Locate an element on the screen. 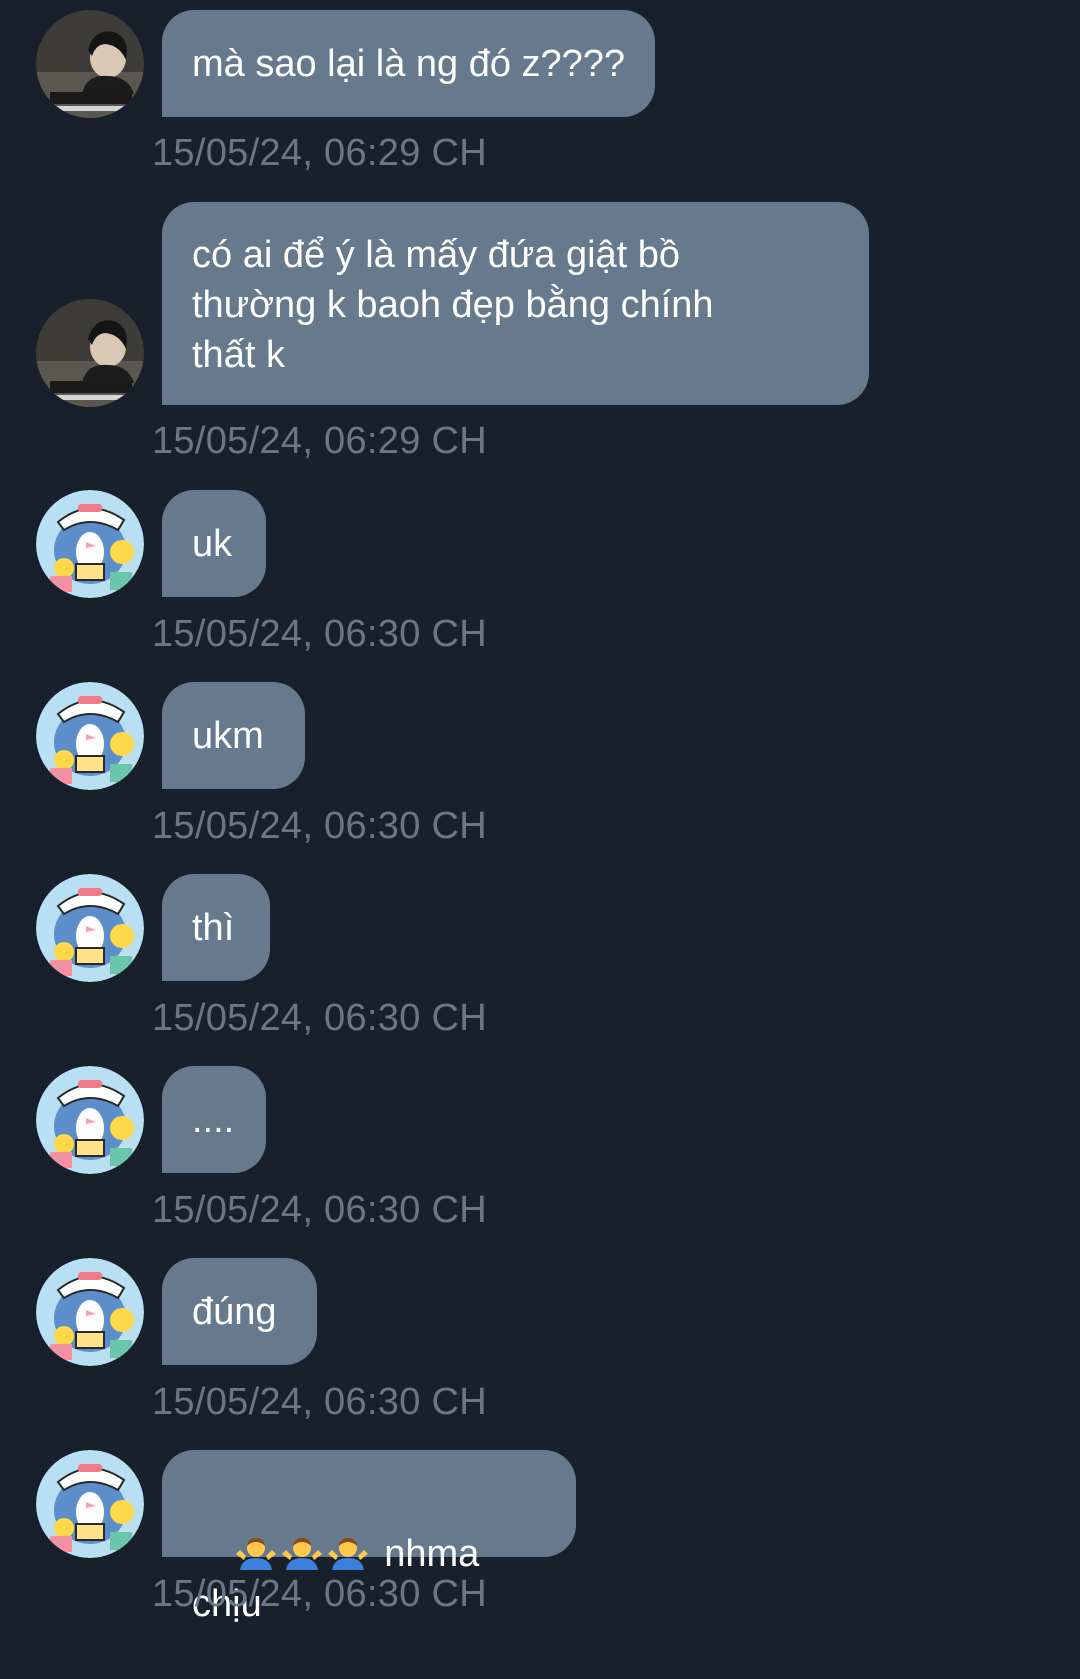 The width and height of the screenshot is (1080, 1679). shrug-emoji-group is located at coordinates (303, 1553).